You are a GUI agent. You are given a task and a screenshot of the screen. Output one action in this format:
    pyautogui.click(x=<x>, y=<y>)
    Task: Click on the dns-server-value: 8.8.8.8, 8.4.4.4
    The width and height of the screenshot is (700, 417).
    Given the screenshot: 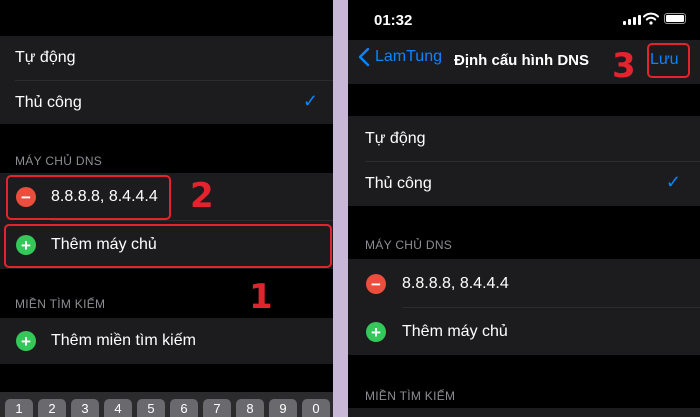 What is the action you would take?
    pyautogui.click(x=455, y=283)
    